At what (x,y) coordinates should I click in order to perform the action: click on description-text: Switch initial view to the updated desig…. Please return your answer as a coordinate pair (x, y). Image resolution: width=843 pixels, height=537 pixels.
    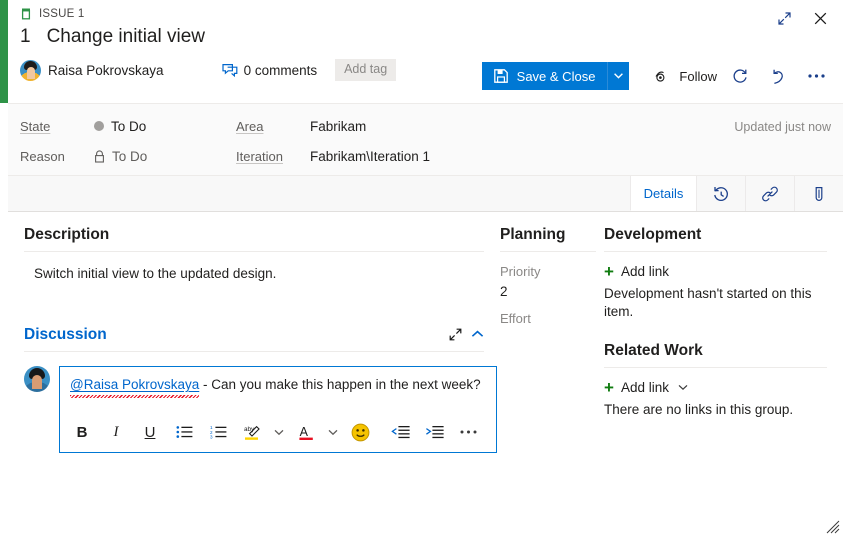
    Looking at the image, I should click on (254, 266).